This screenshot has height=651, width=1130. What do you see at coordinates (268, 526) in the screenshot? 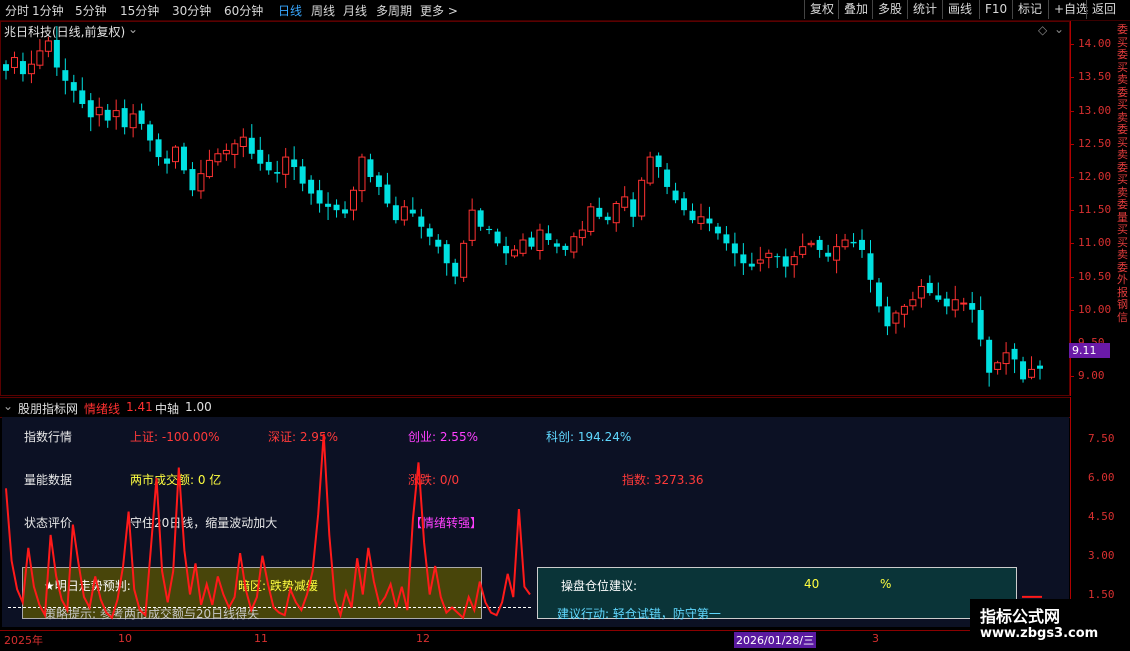
I see `mood-line` at bounding box center [268, 526].